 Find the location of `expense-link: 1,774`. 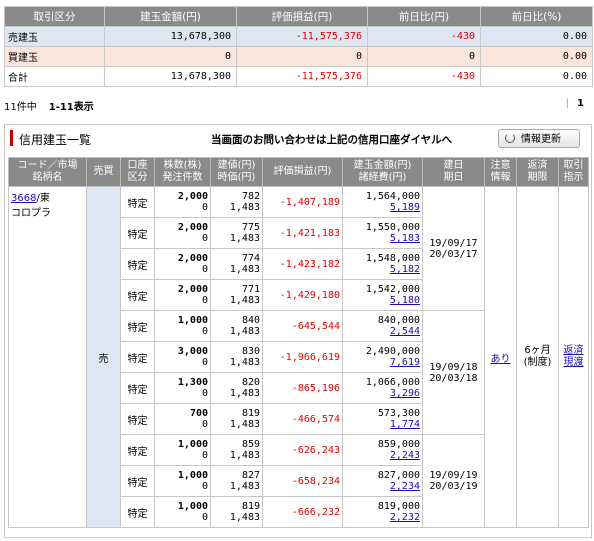

expense-link: 1,774 is located at coordinates (405, 424).